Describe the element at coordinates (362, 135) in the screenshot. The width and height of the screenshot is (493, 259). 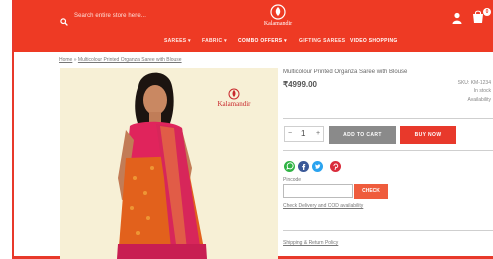
I see `add-to-cart-button: ADD TO CART` at that location.